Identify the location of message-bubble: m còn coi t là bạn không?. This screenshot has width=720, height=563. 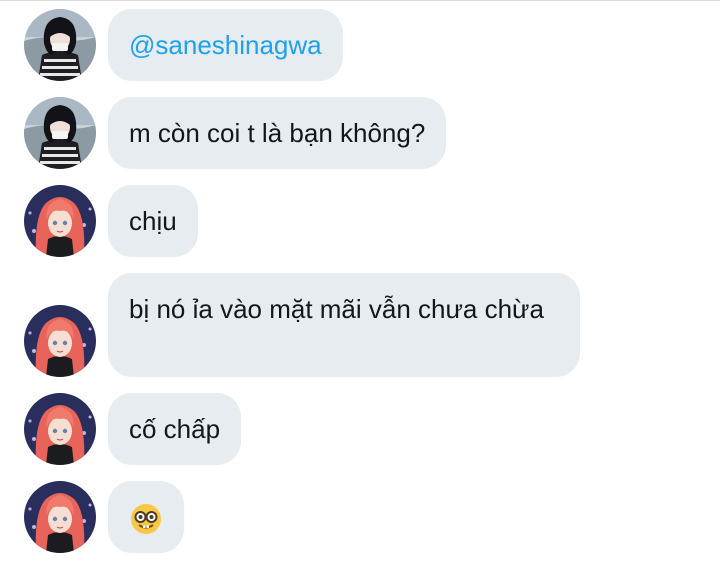
(277, 133).